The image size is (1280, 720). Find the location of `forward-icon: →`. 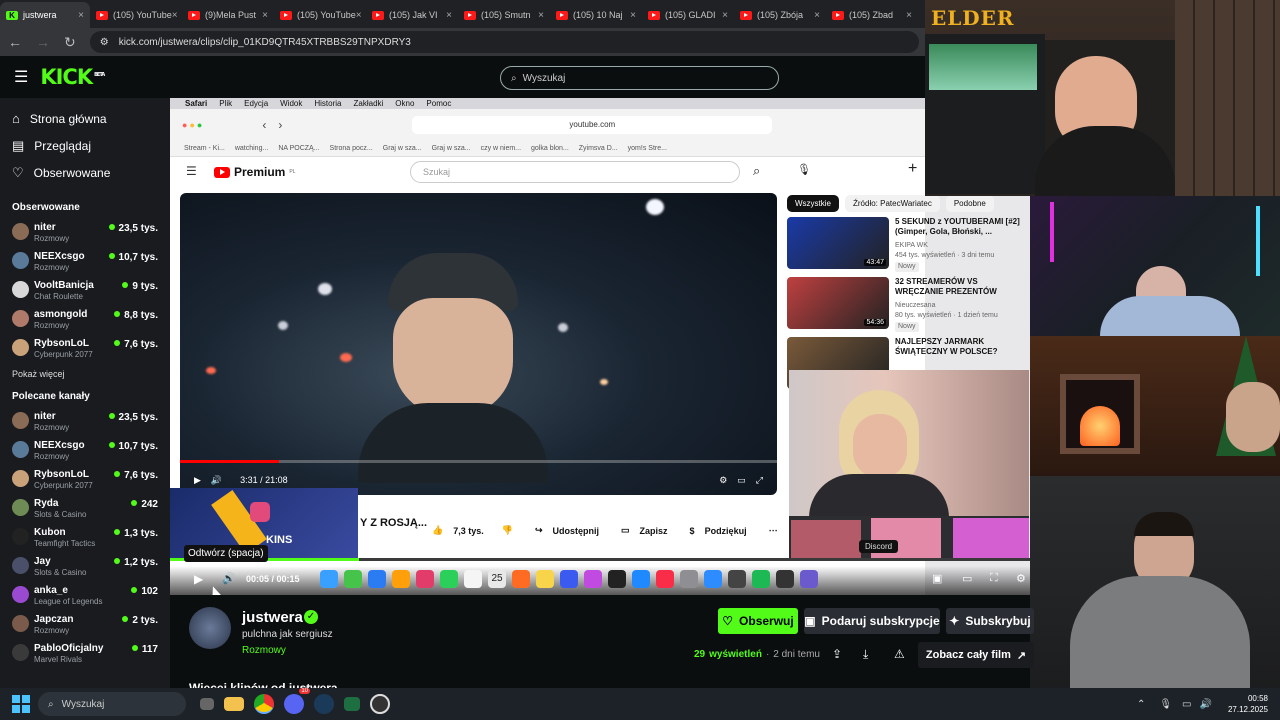

forward-icon: → is located at coordinates (43, 42).